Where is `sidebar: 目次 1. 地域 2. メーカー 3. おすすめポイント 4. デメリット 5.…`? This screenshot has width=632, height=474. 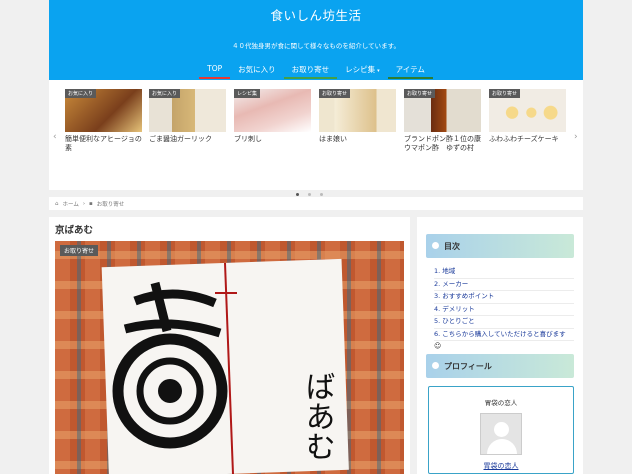 sidebar: 目次 1. 地域 2. メーカー 3. おすすめポイント 4. デメリット 5.… is located at coordinates (500, 345).